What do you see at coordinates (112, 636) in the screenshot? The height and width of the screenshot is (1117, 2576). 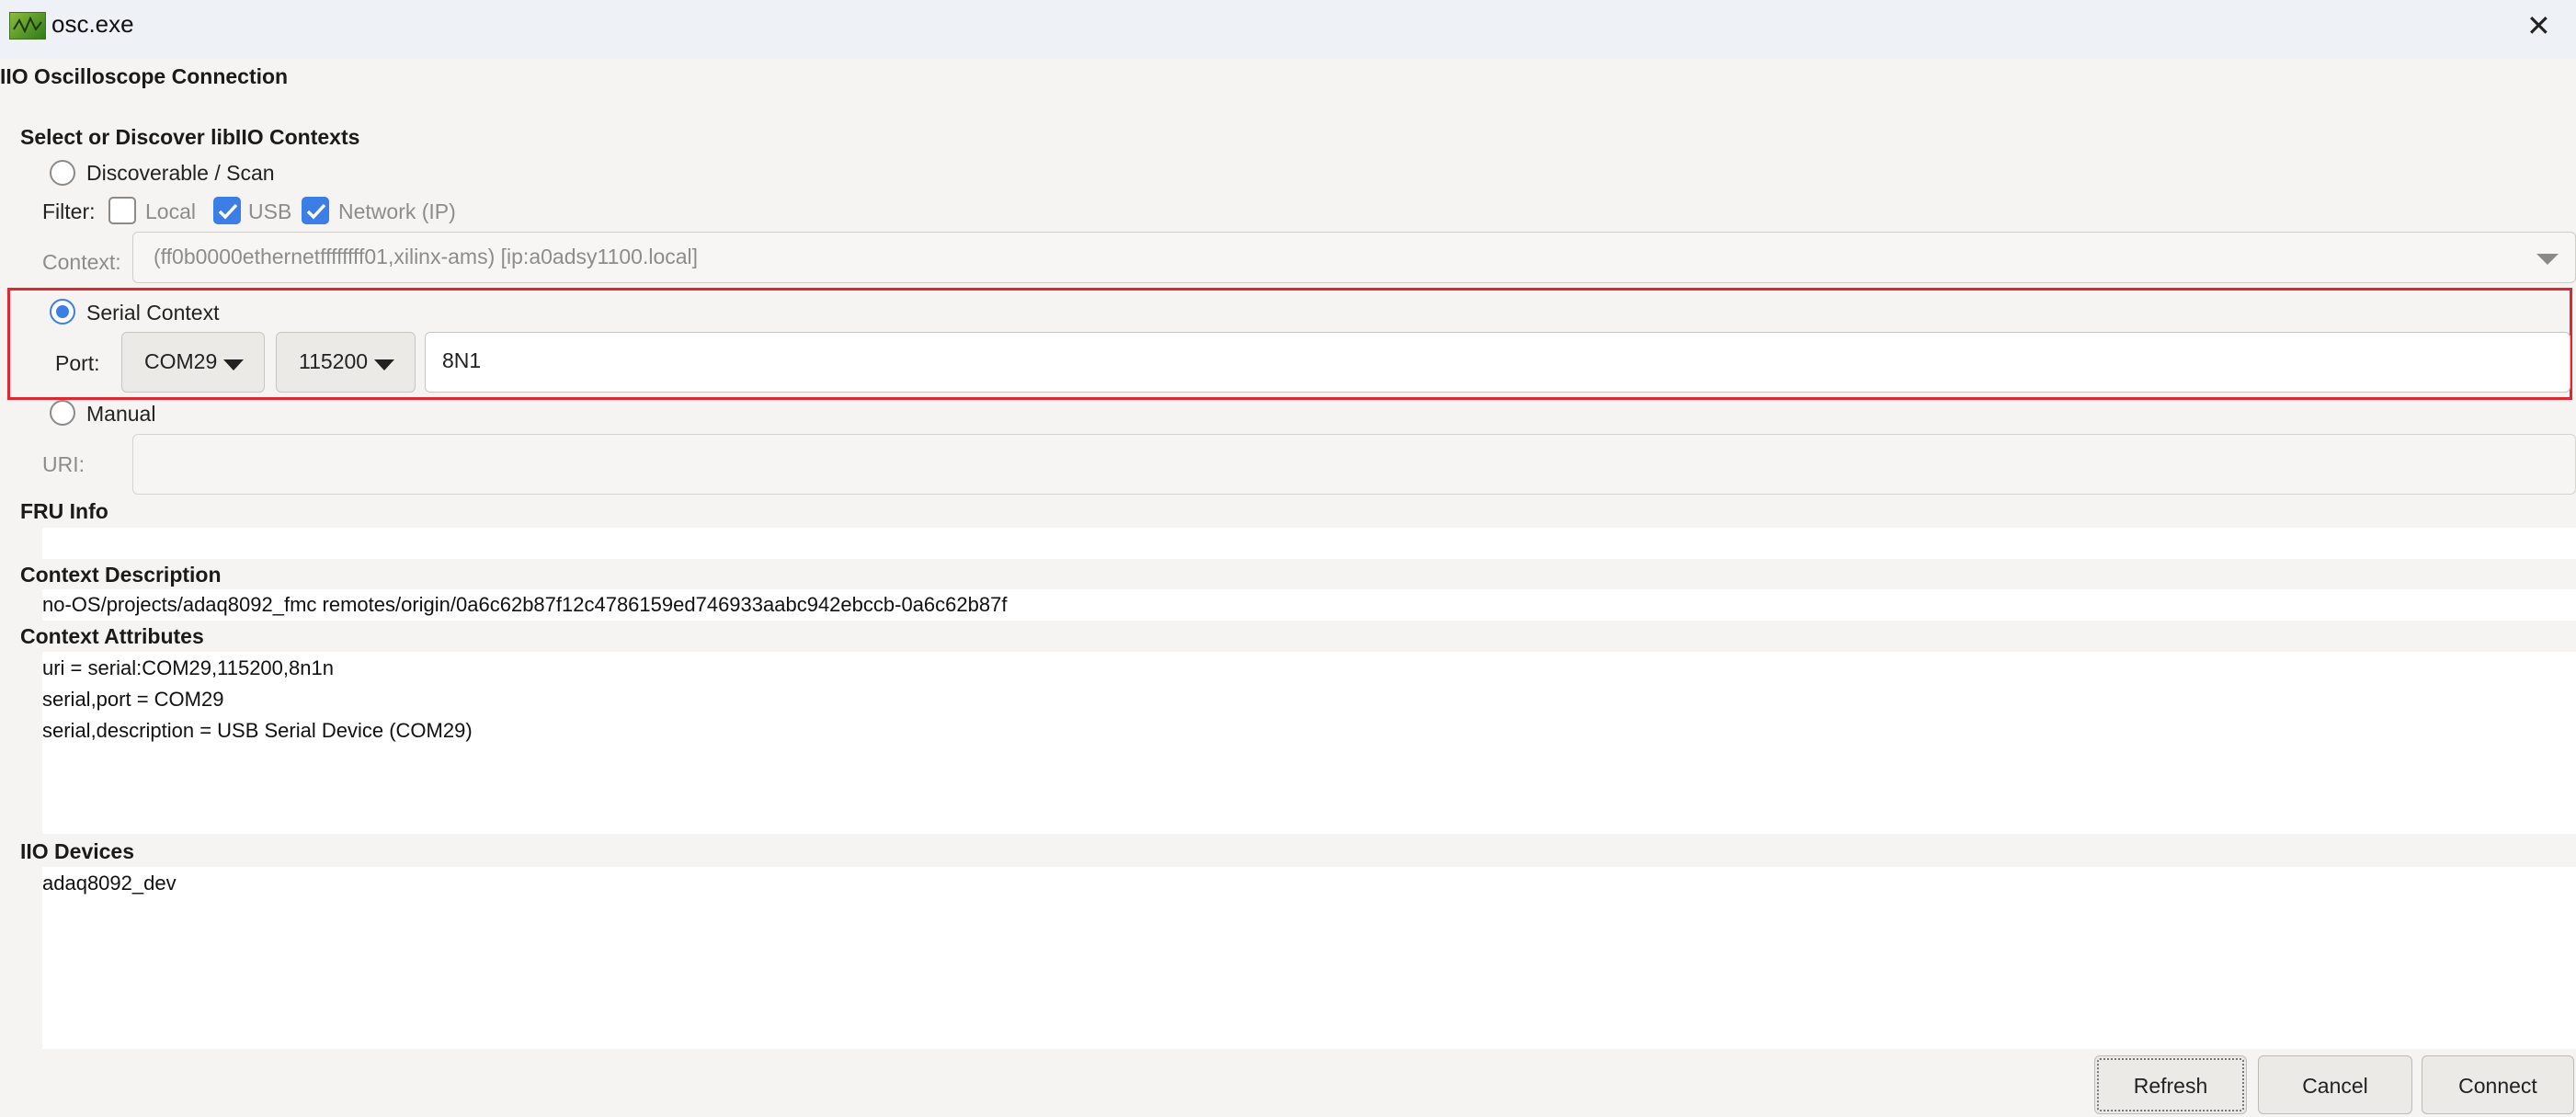 I see `attributes-heading: Context Attributes` at bounding box center [112, 636].